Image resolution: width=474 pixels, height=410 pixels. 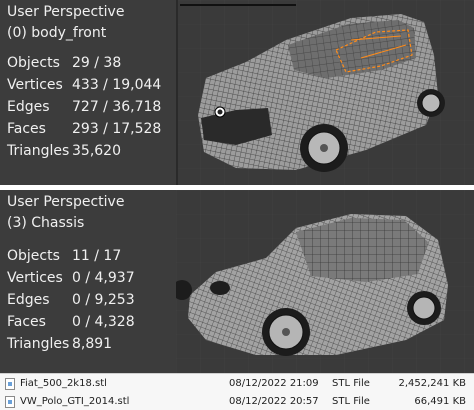 What do you see at coordinates (57, 33) in the screenshot?
I see `active-object-label: (0) body_front` at bounding box center [57, 33].